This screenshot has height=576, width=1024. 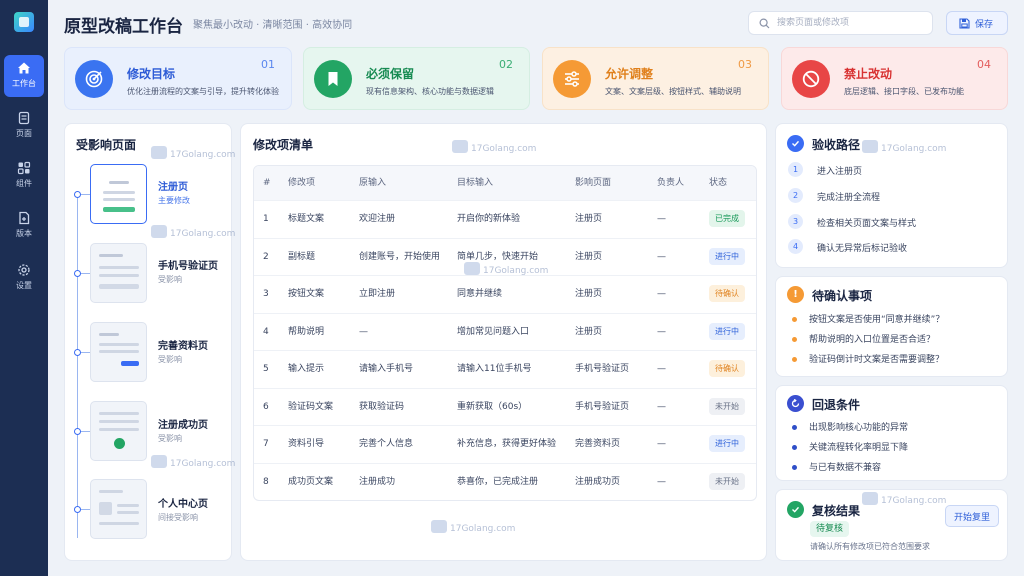 I want to click on save-button: 保存, so click(x=977, y=23).